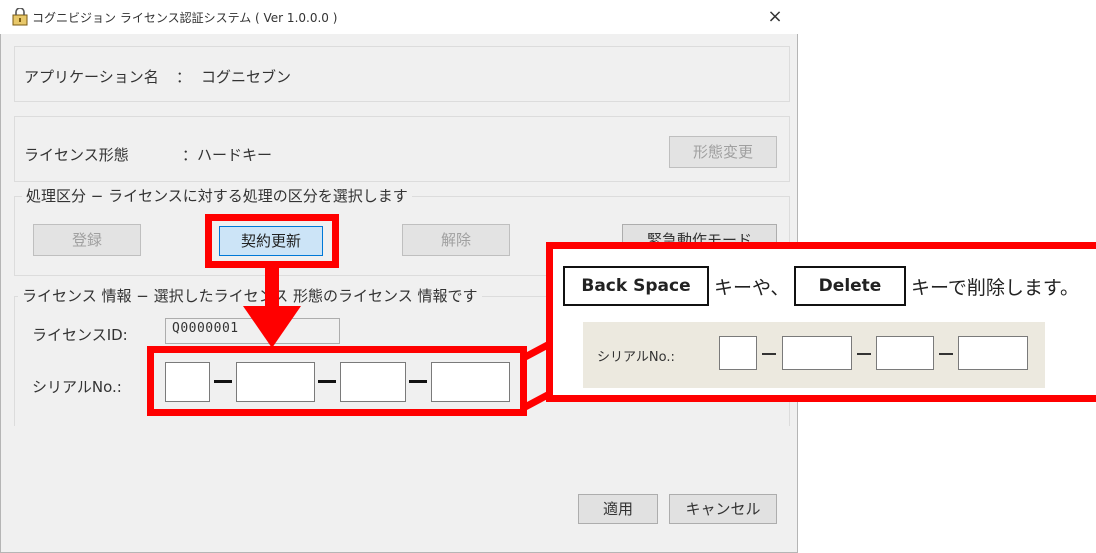  I want to click on cancel-button: キャンセル, so click(723, 509).